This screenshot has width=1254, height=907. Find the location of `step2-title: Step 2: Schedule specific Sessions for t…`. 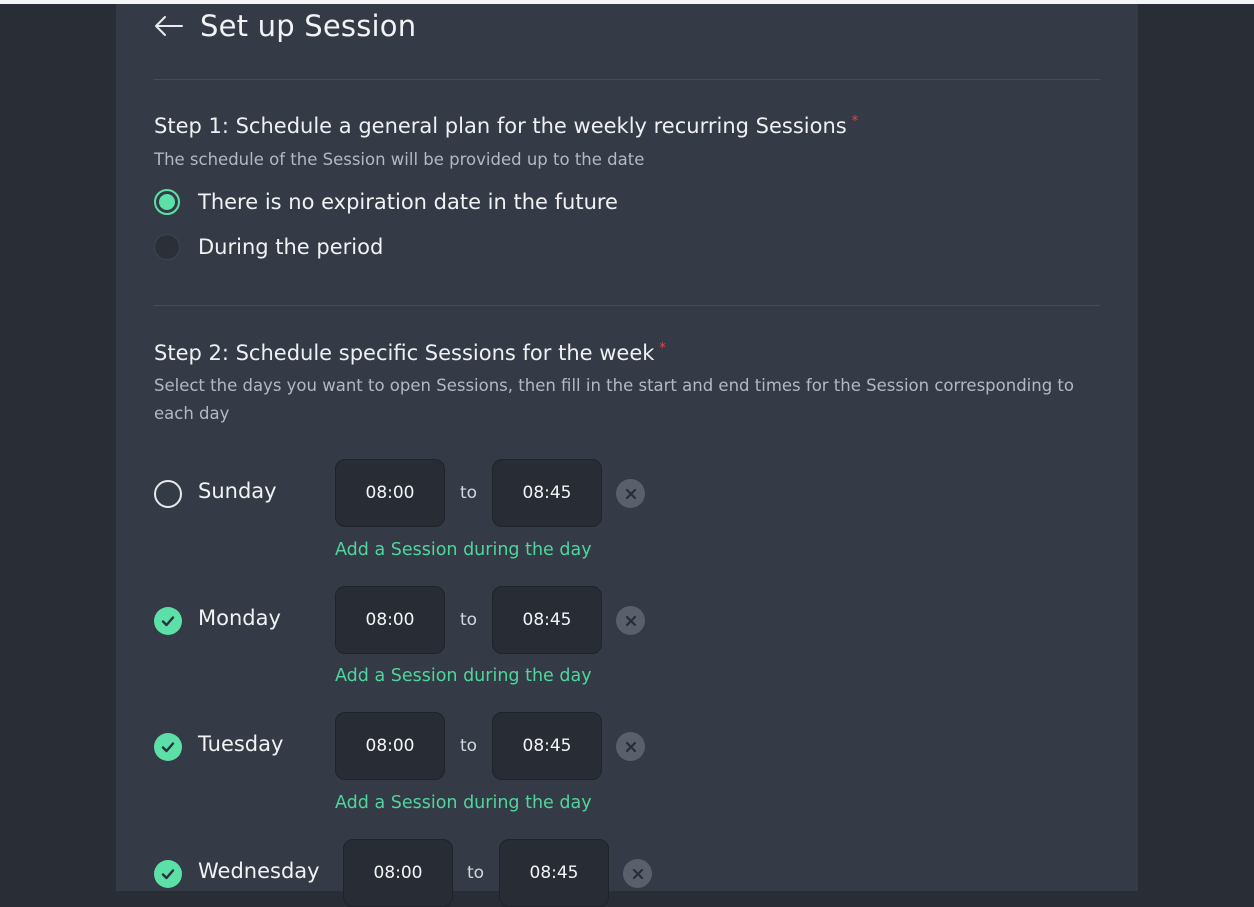

step2-title: Step 2: Schedule specific Sessions for t… is located at coordinates (410, 353).